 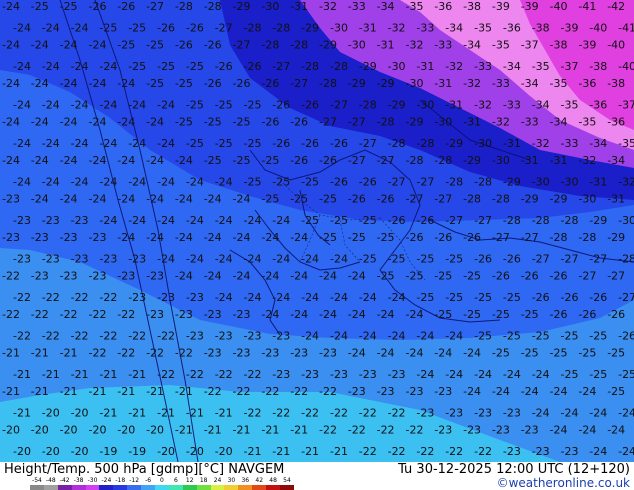 I want to click on colorbar-tick-label: -24, so click(x=106, y=480).